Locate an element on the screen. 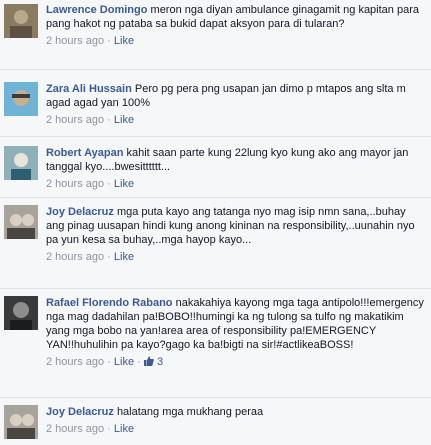 This screenshot has width=431, height=445. comment-author: Zara Ali Hussain is located at coordinates (89, 89).